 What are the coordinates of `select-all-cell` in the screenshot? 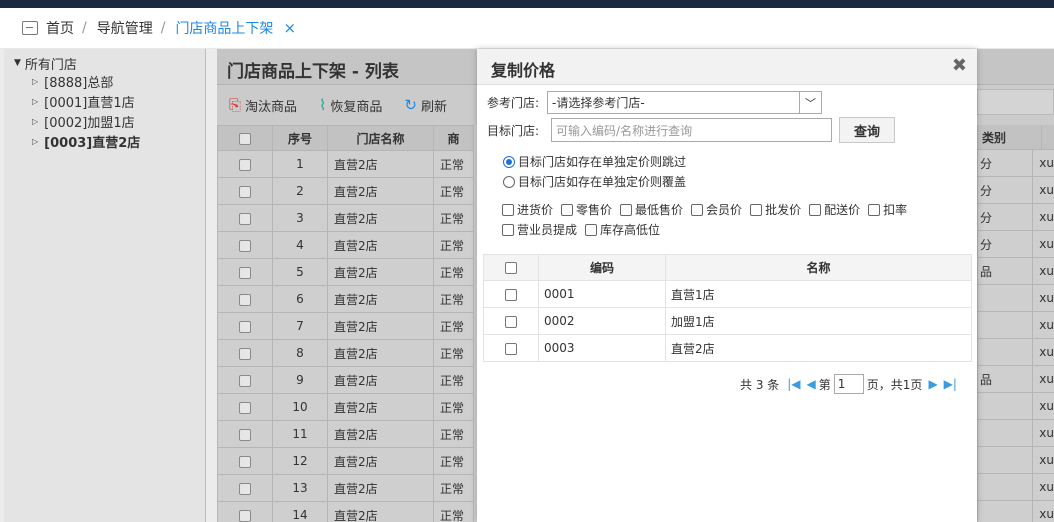 It's located at (511, 267).